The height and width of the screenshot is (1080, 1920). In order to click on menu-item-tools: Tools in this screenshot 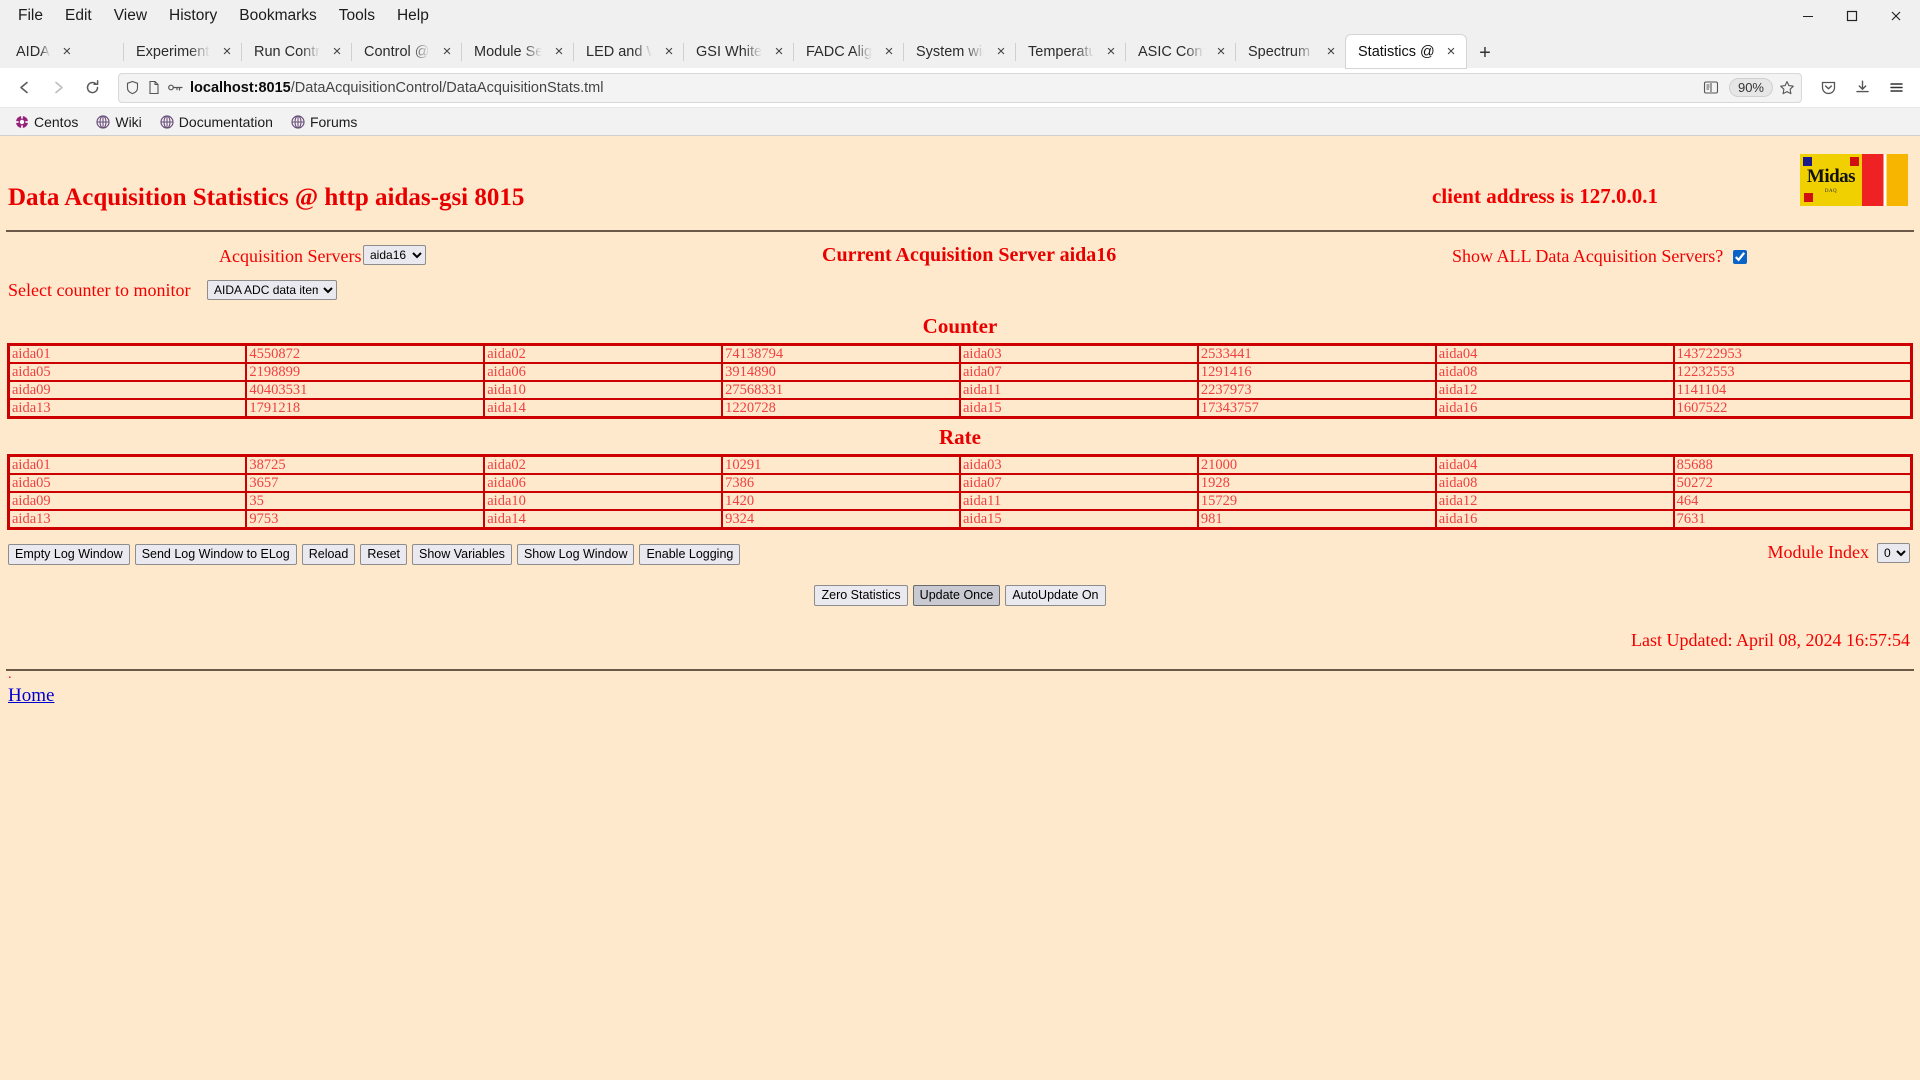, I will do `click(357, 16)`.